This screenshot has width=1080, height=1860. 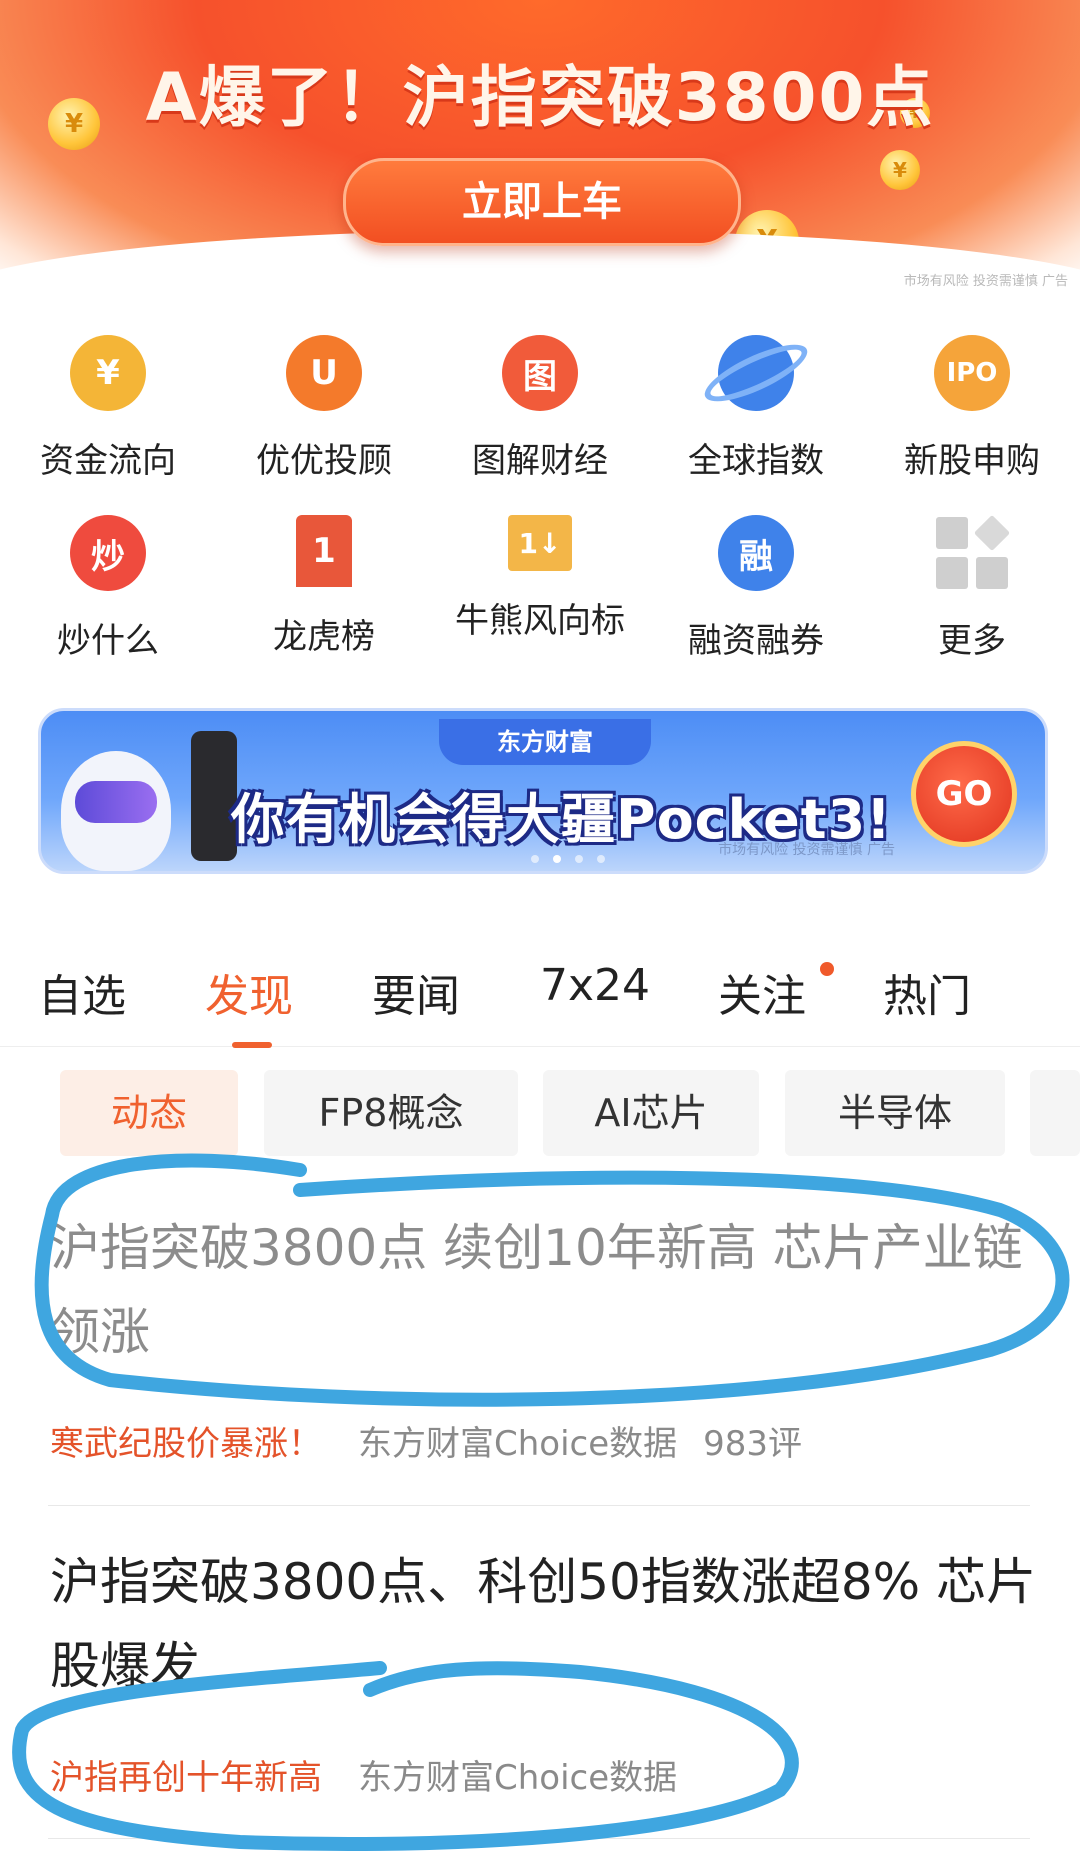 I want to click on tab-news: 要闻, so click(x=416, y=992).